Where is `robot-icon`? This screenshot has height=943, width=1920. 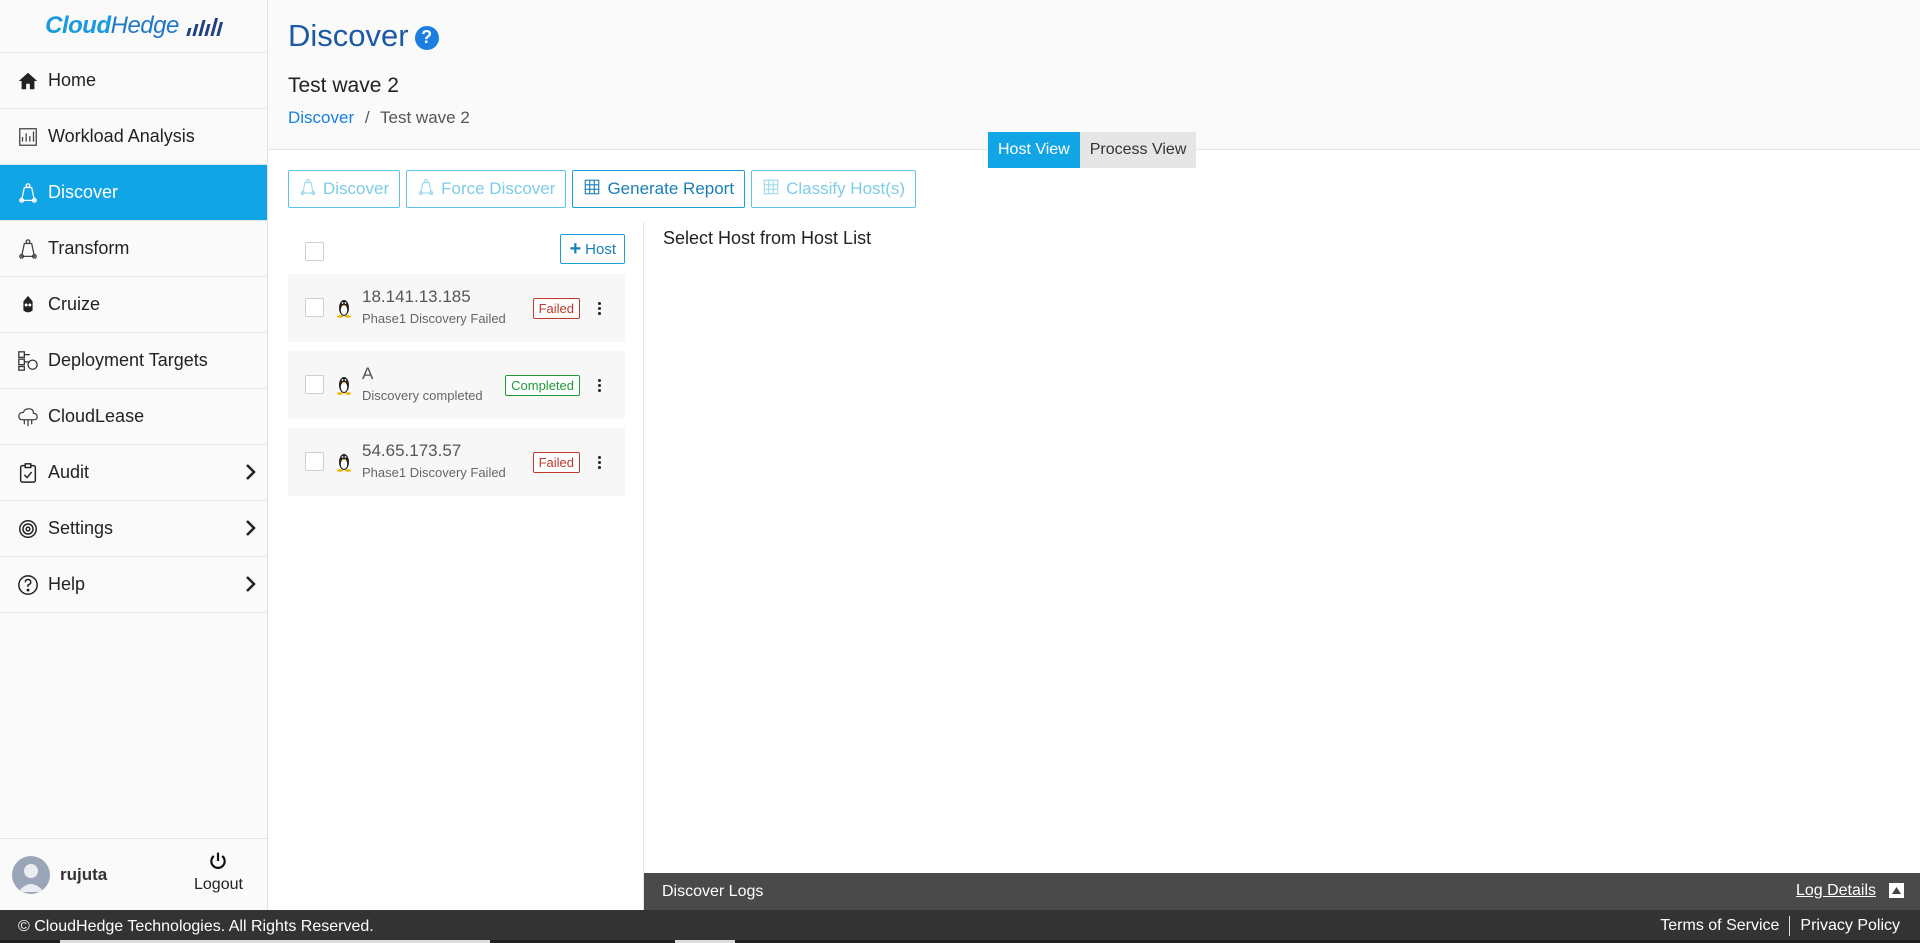 robot-icon is located at coordinates (28, 305).